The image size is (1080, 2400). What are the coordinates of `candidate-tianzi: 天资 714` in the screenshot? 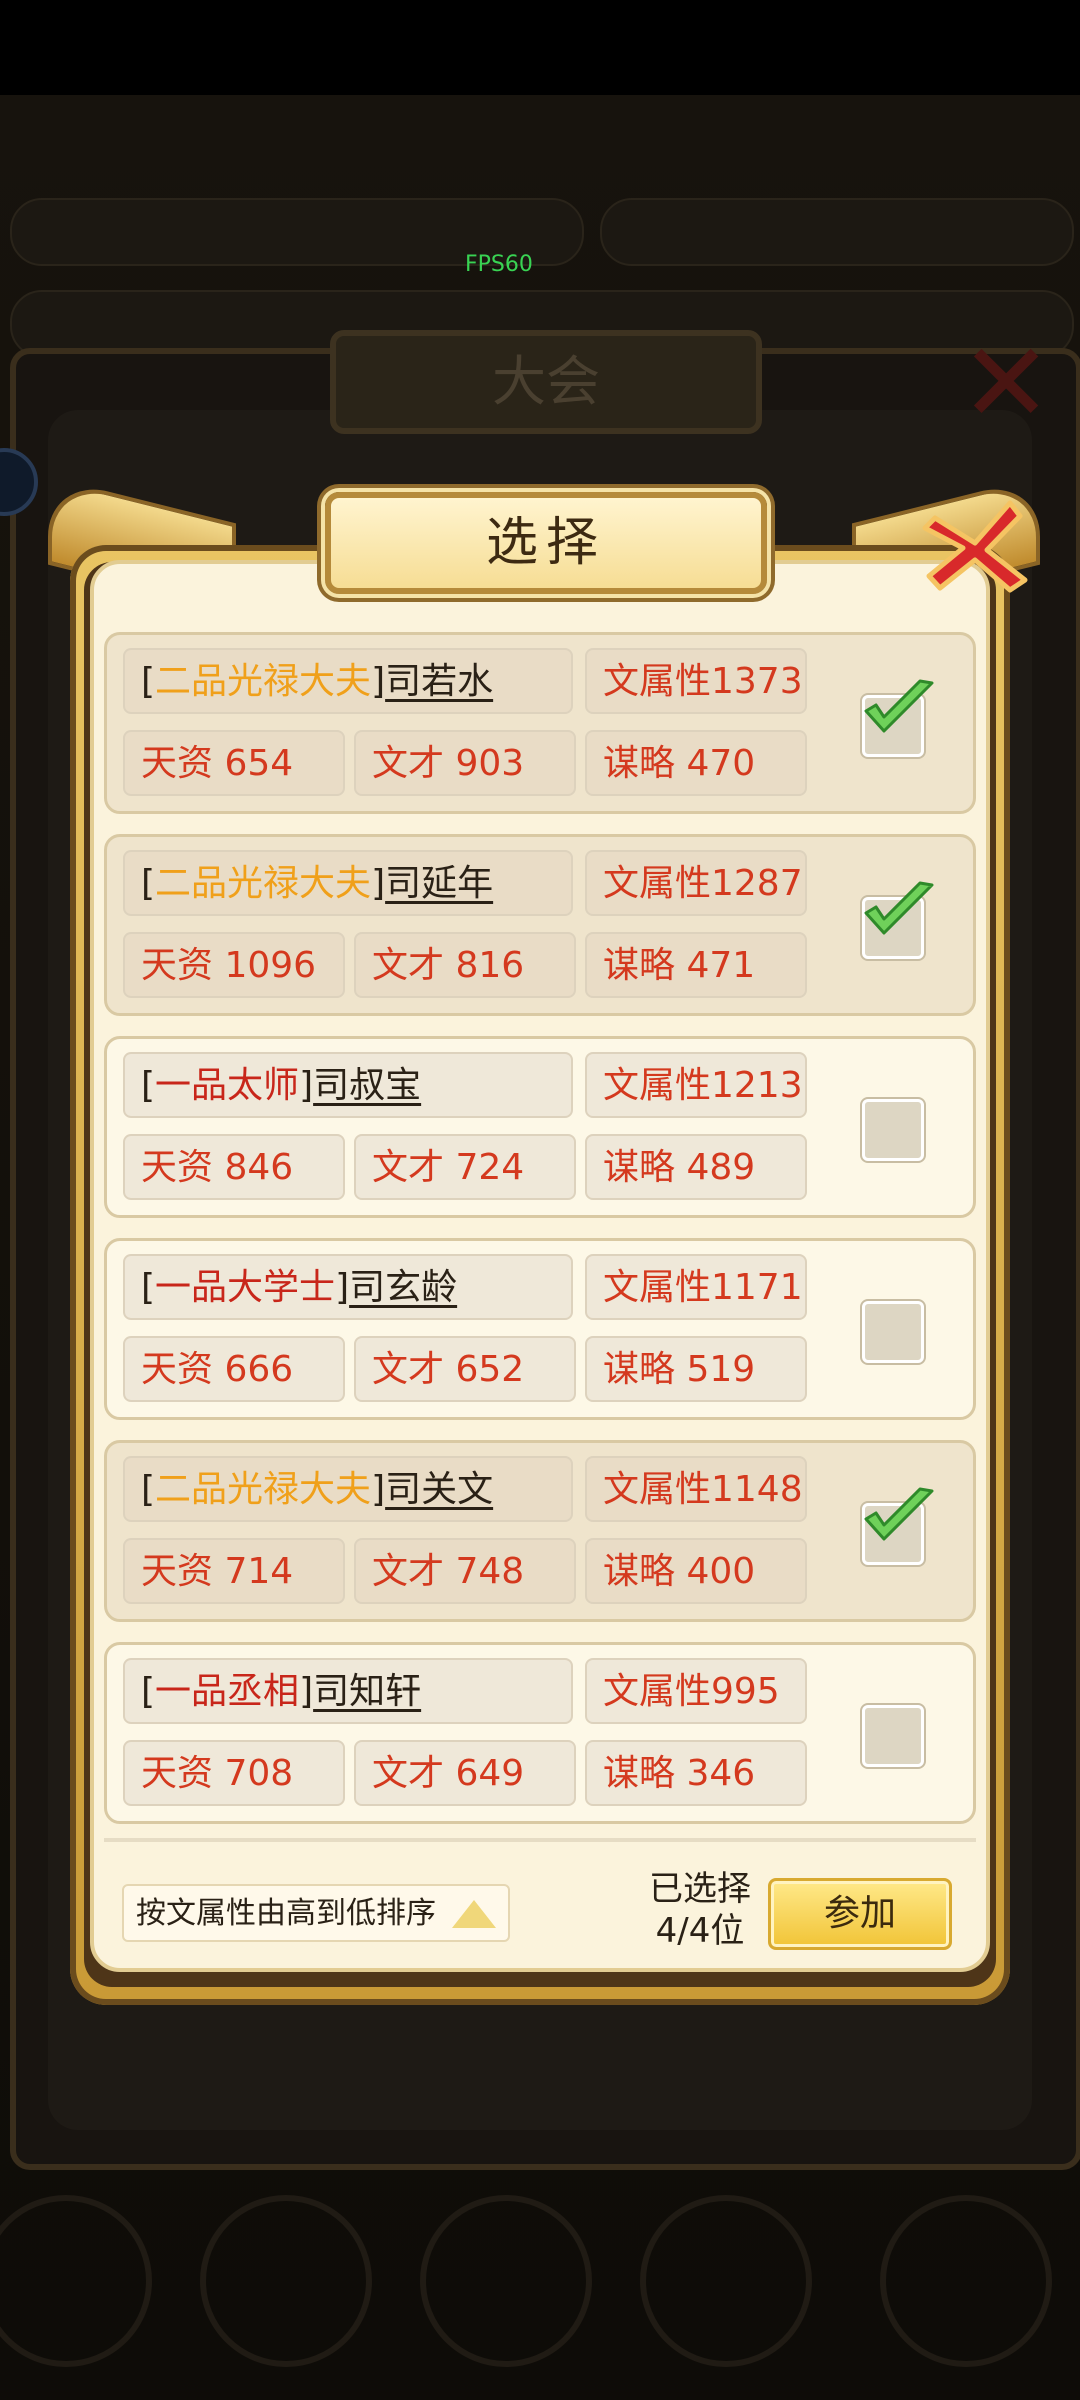 It's located at (234, 1571).